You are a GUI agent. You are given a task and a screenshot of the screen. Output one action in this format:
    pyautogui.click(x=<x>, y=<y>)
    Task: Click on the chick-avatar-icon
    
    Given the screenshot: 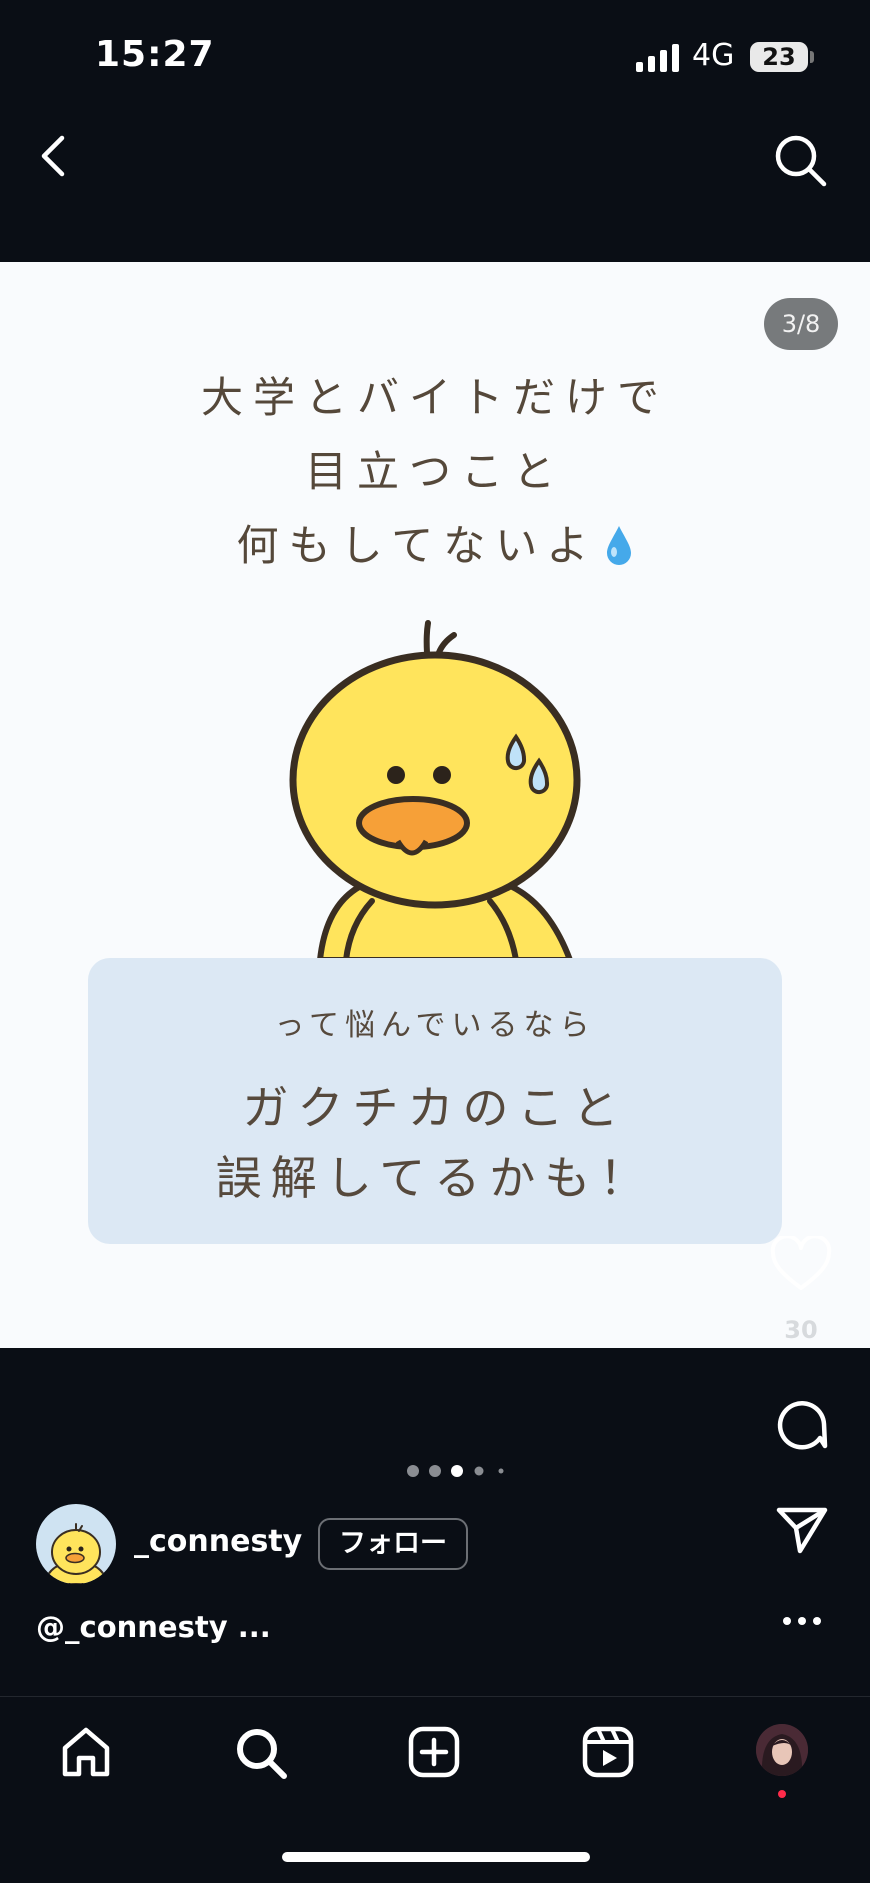 What is the action you would take?
    pyautogui.click(x=76, y=1553)
    